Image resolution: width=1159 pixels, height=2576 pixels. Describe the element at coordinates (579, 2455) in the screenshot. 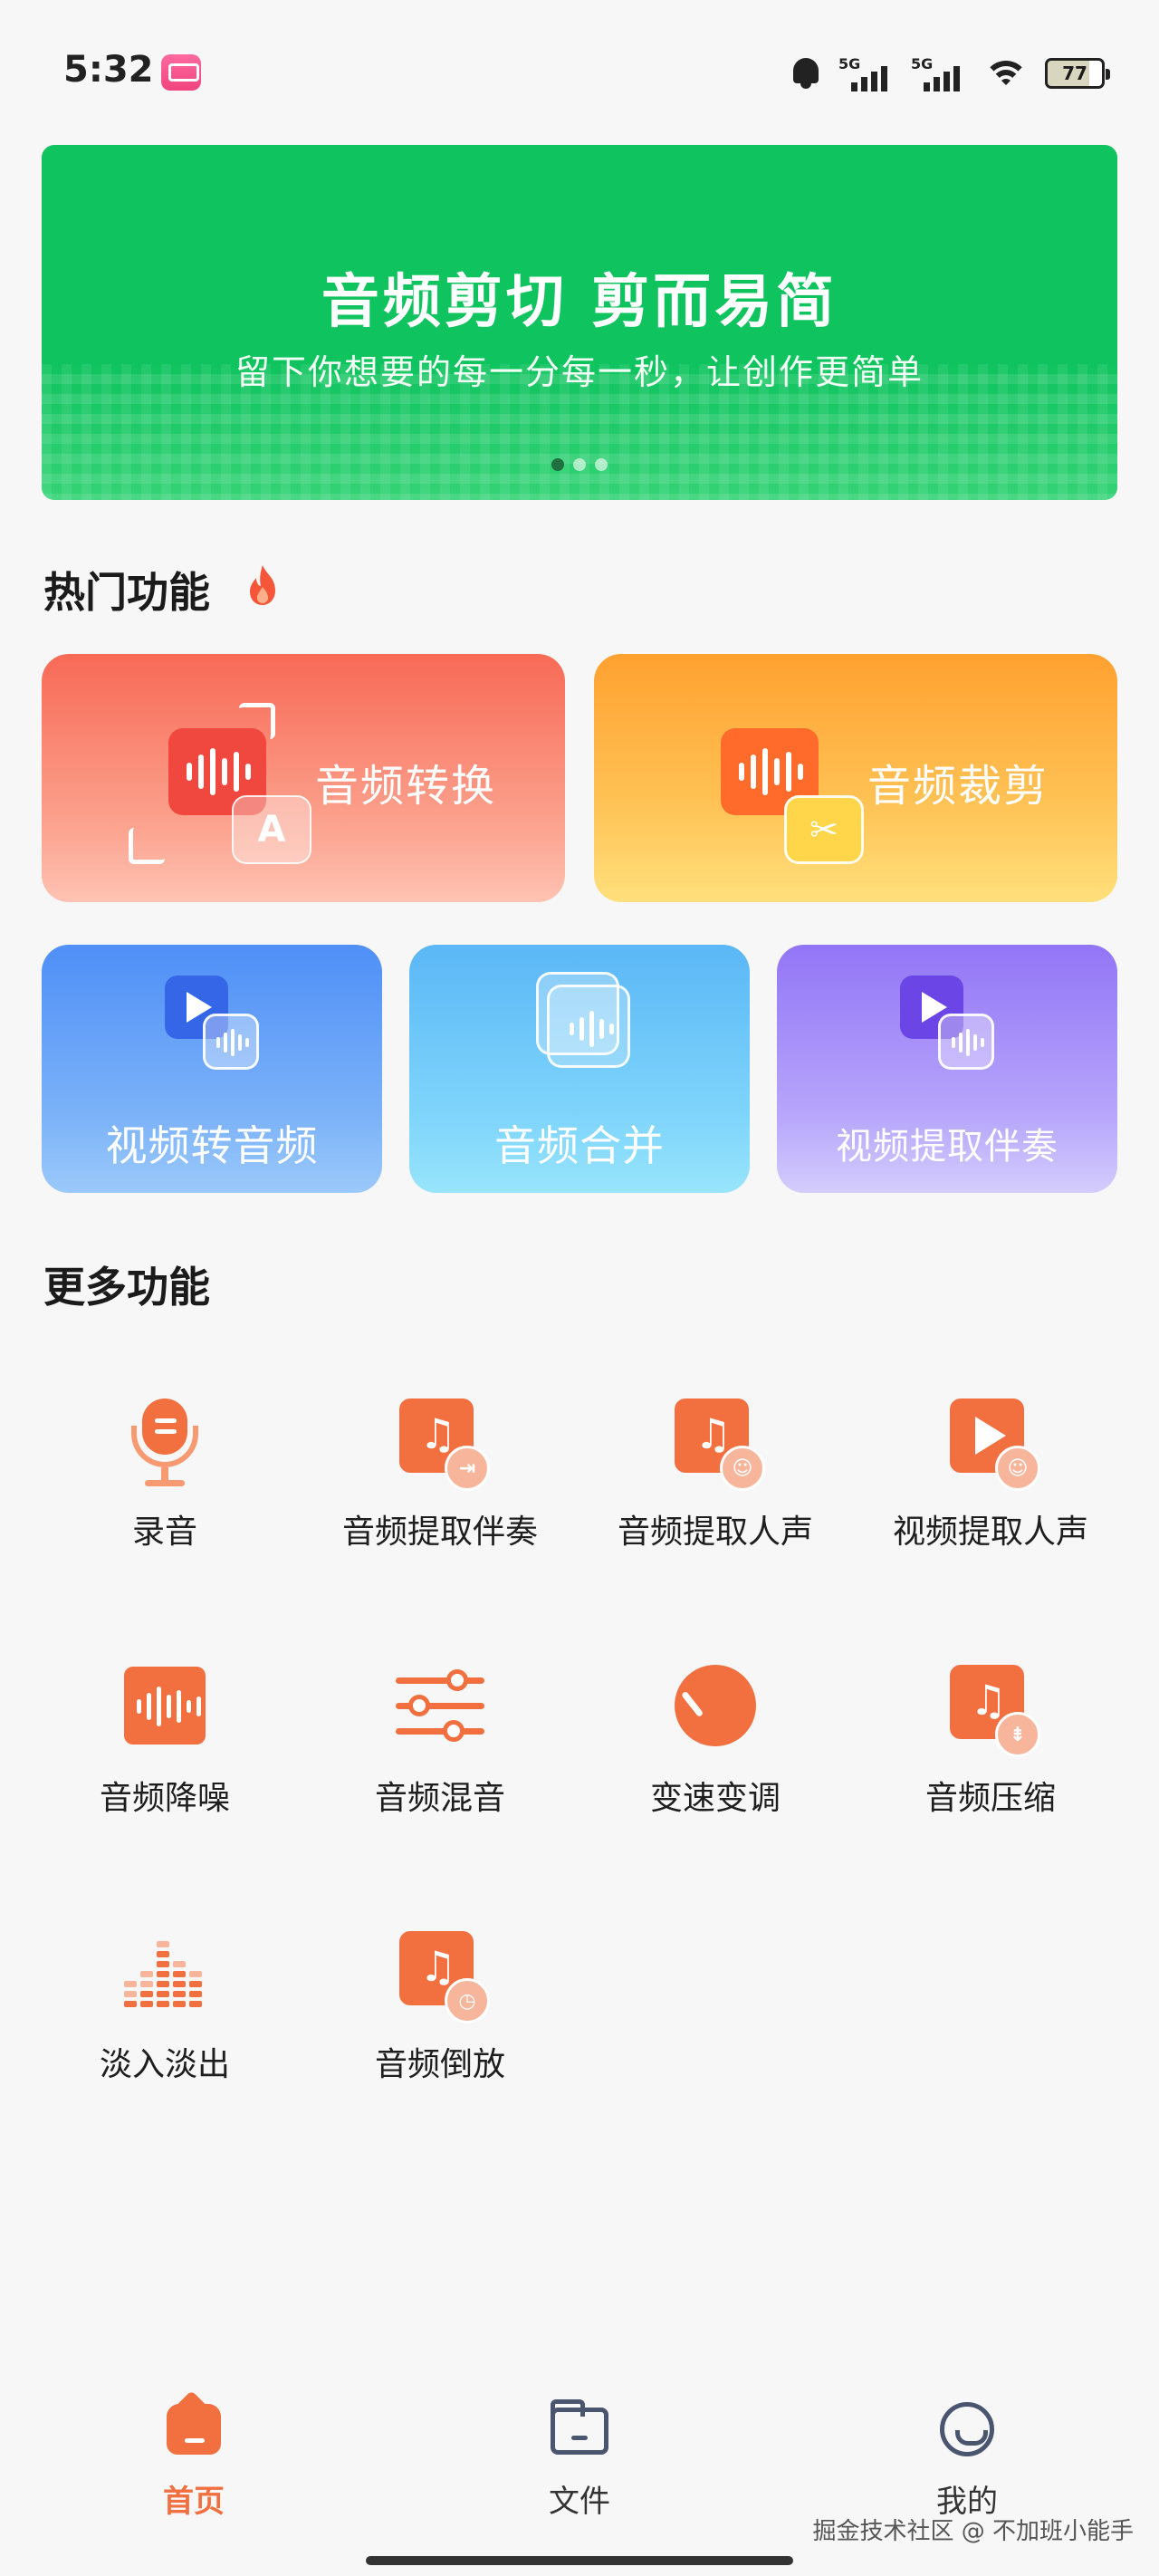

I see `nav-files: 文件` at that location.